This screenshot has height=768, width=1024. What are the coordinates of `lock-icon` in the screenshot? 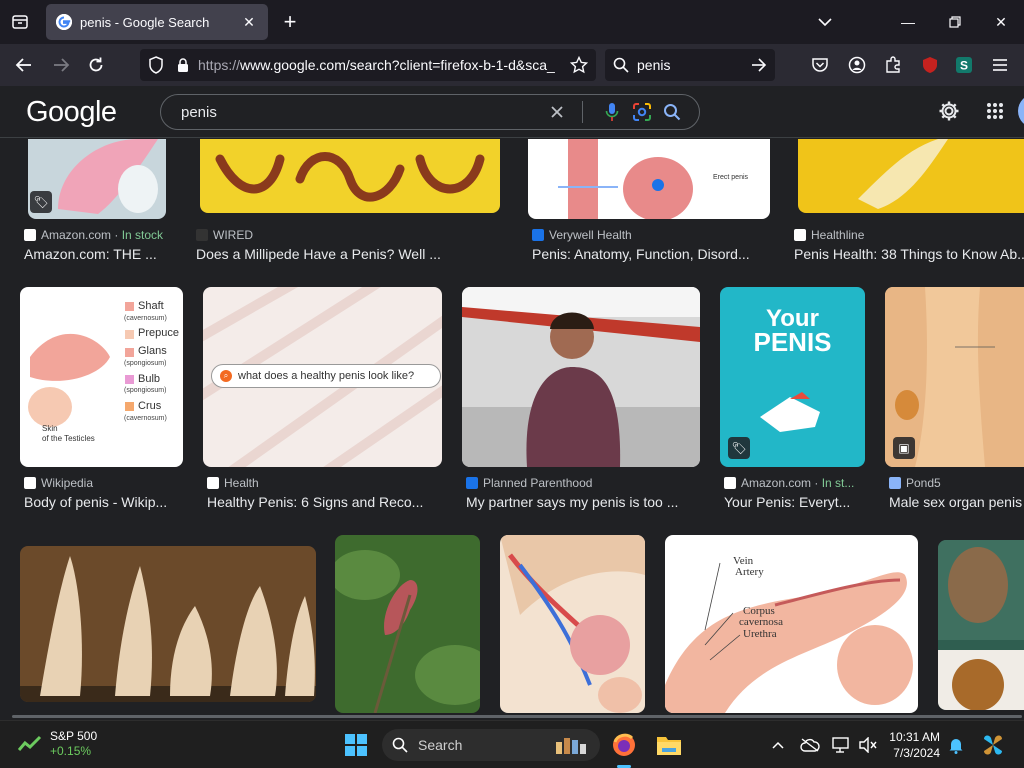 It's located at (183, 65).